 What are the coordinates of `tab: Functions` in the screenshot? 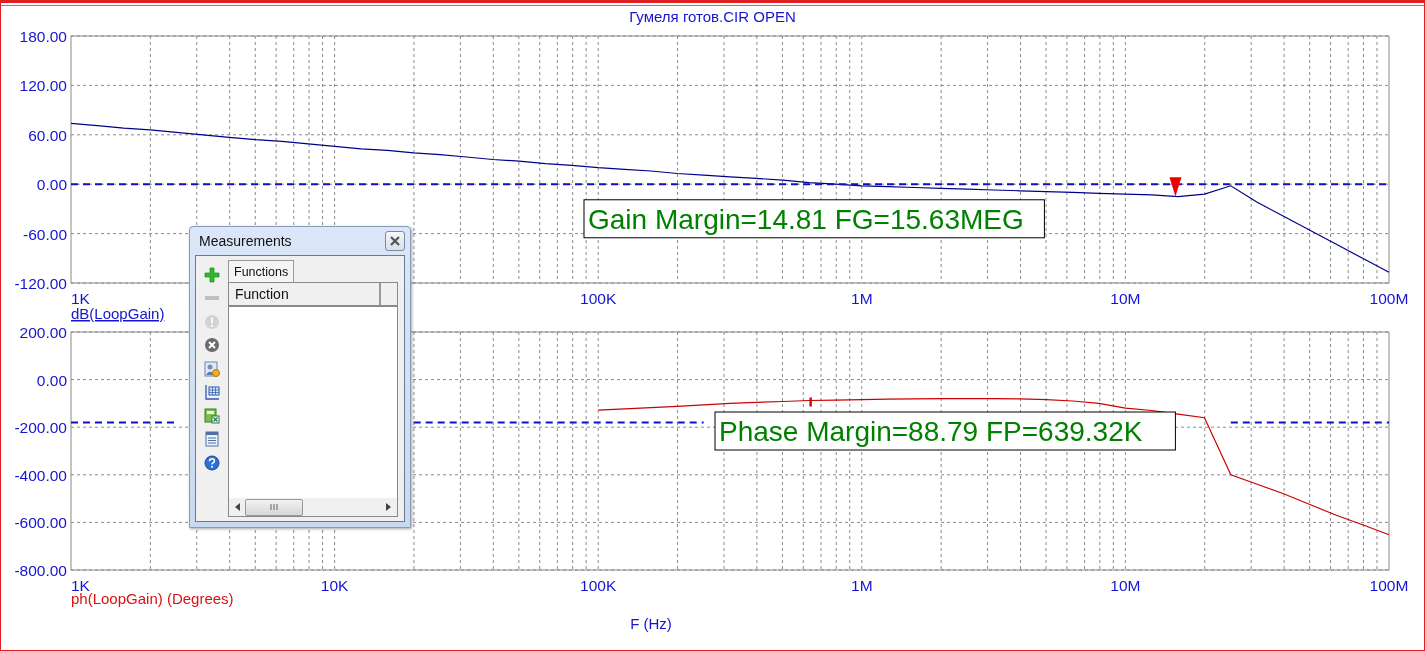 It's located at (261, 271).